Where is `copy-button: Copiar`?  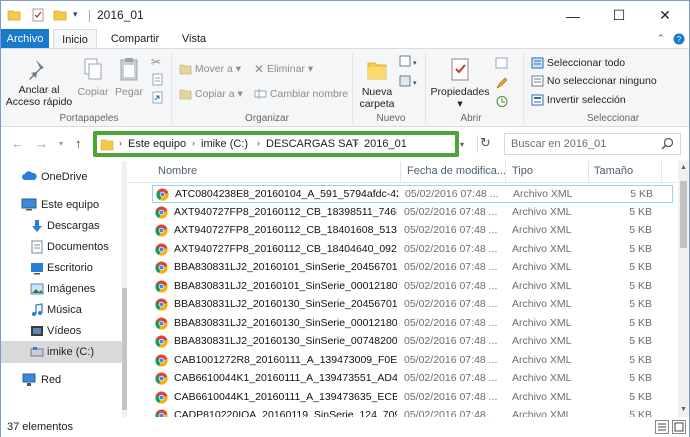
copy-button: Copiar is located at coordinates (93, 77).